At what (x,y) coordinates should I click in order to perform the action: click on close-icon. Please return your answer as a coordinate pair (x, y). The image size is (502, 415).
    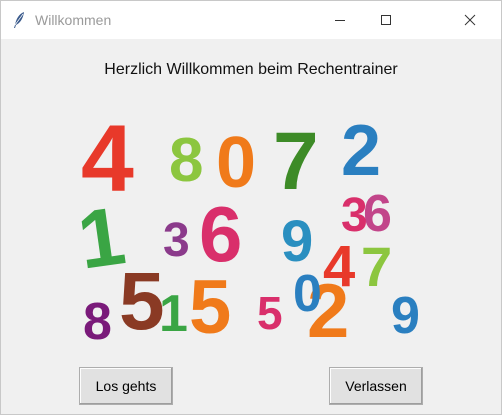
    Looking at the image, I should click on (470, 20).